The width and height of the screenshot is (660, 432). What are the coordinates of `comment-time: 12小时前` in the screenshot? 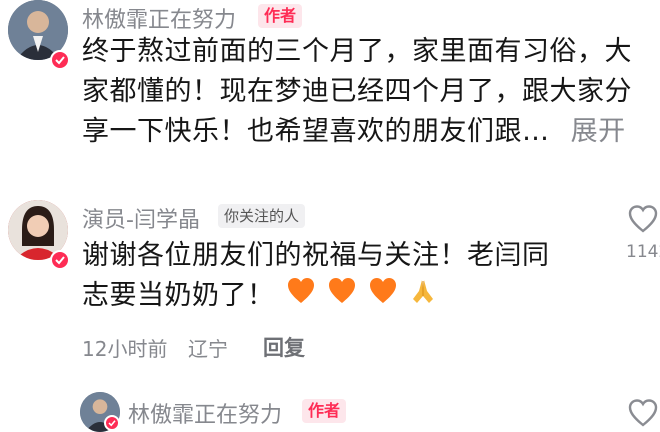 It's located at (125, 349).